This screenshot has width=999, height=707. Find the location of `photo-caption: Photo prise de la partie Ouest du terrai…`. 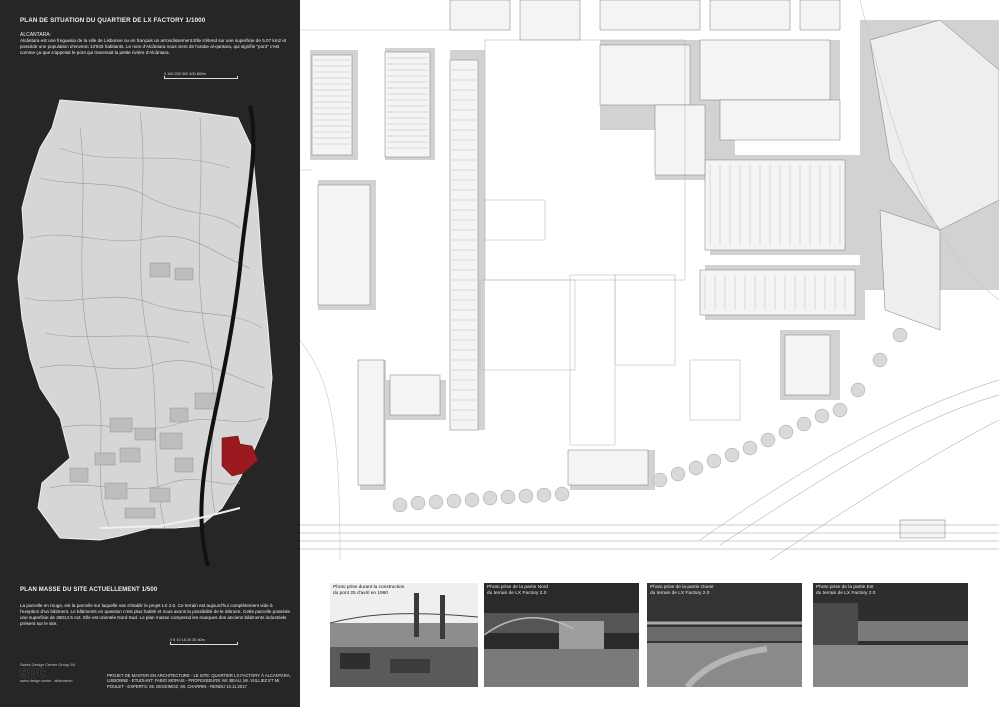

photo-caption: Photo prise de la partie Ouest du terrai… is located at coordinates (681, 591).